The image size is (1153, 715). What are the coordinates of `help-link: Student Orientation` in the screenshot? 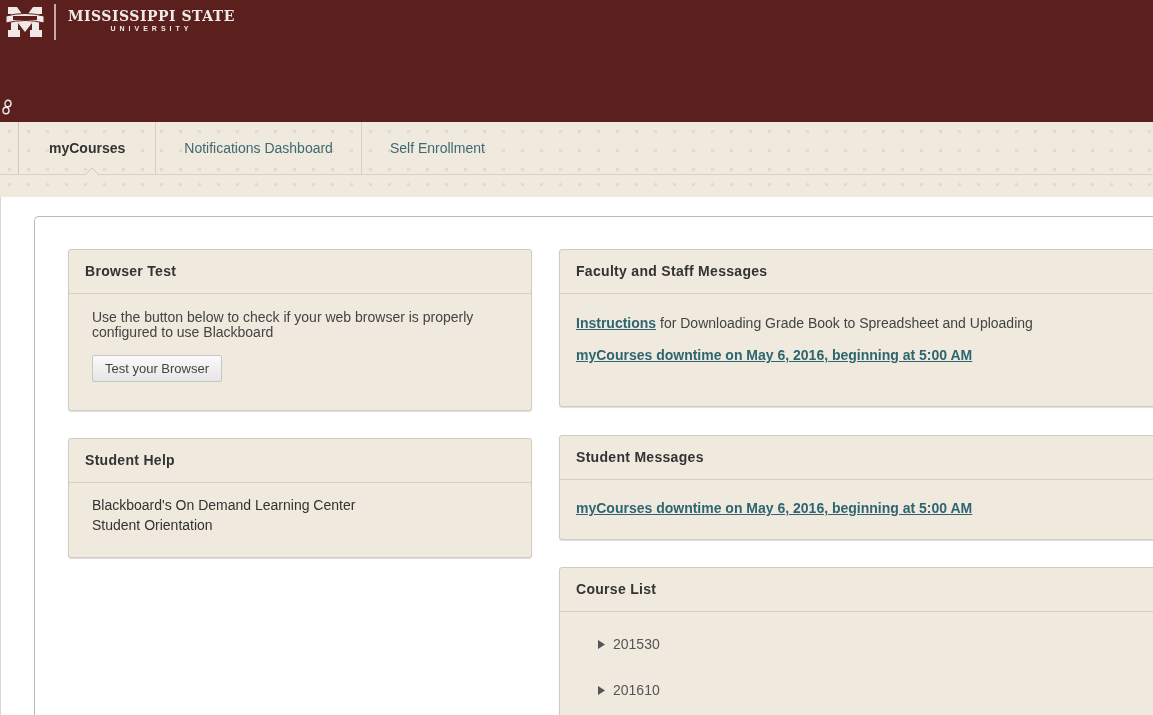 It's located at (300, 524).